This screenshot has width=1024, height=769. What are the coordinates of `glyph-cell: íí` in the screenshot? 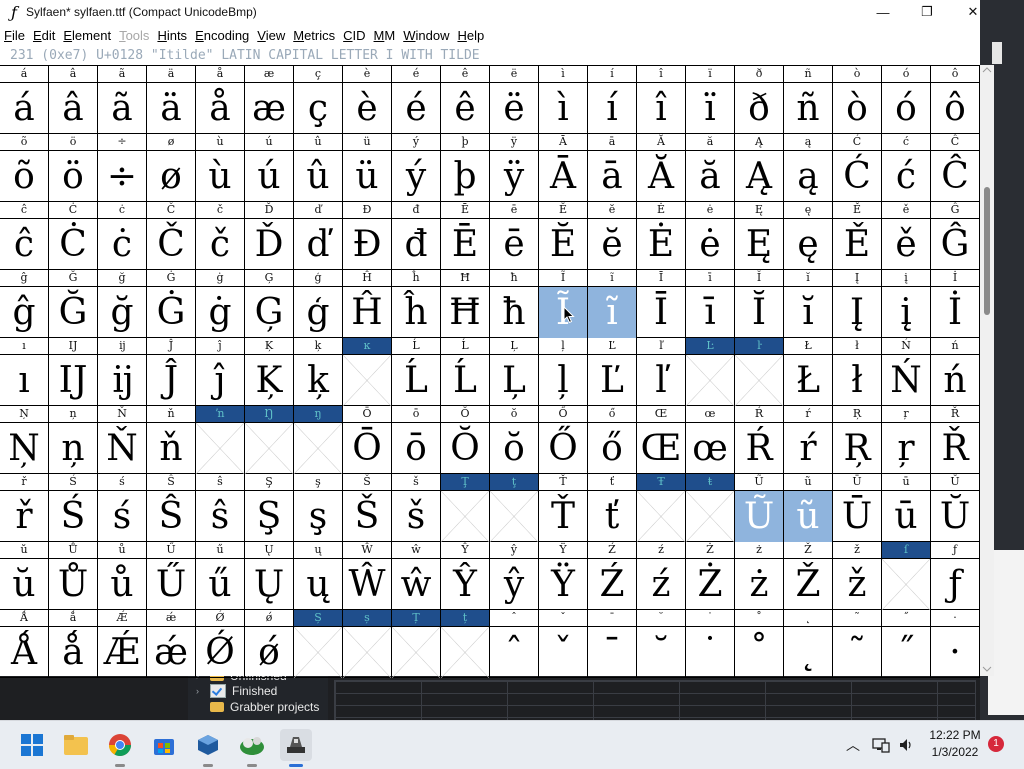 It's located at (612, 100).